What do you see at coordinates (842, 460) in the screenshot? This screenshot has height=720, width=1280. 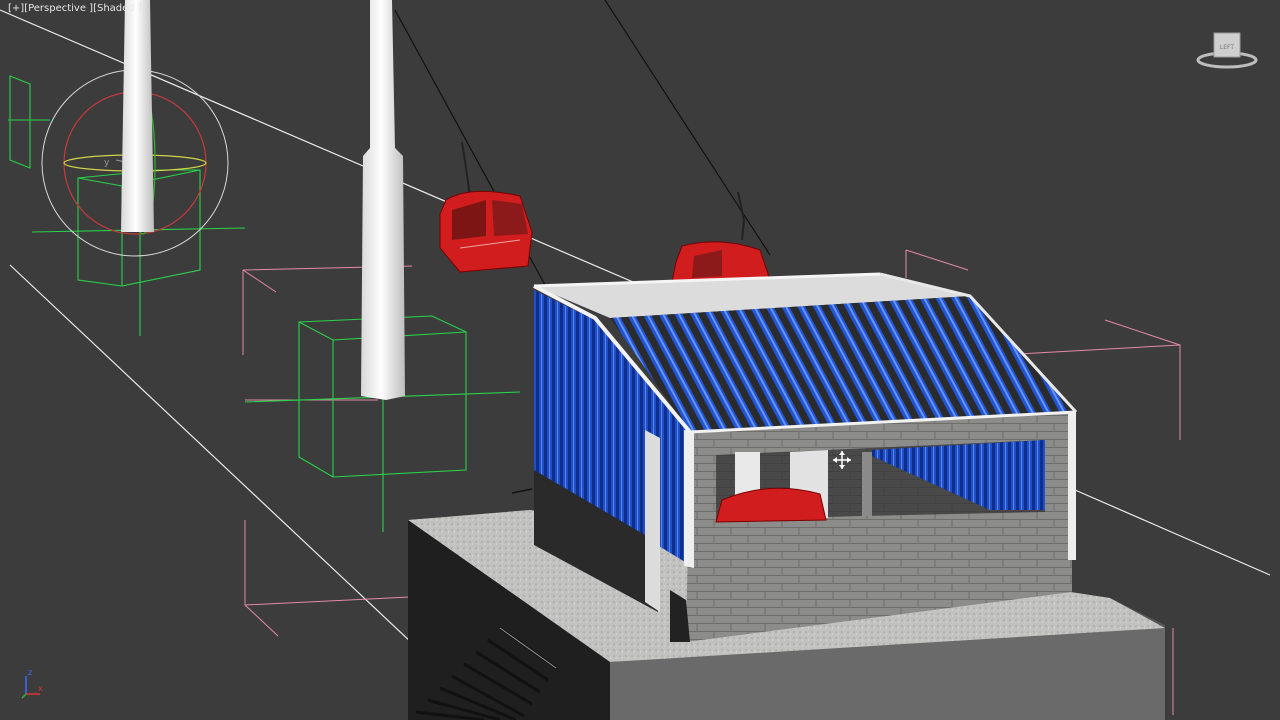 I see `move-cursor-icon` at bounding box center [842, 460].